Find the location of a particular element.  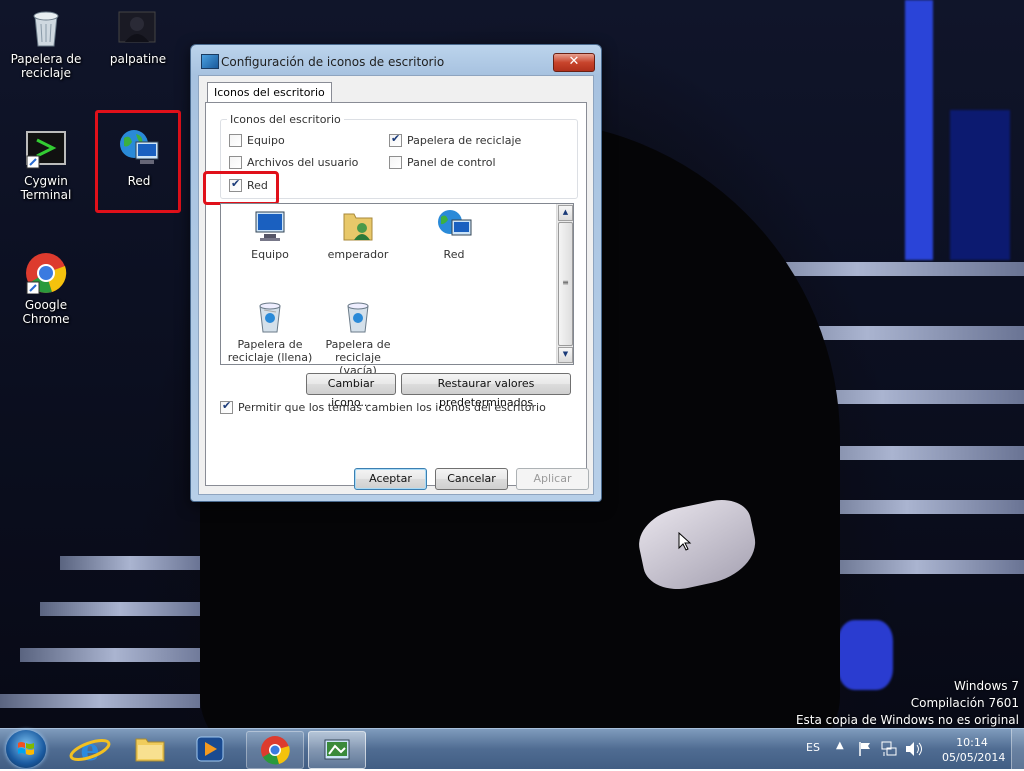

list-item-label: Red is located at coordinates (454, 254).